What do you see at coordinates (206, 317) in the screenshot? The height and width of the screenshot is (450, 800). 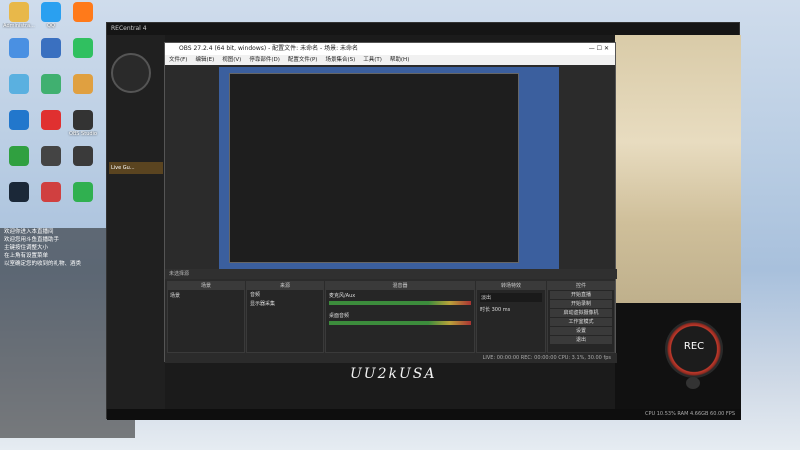 I see `scenes-panel: 场景 场景` at bounding box center [206, 317].